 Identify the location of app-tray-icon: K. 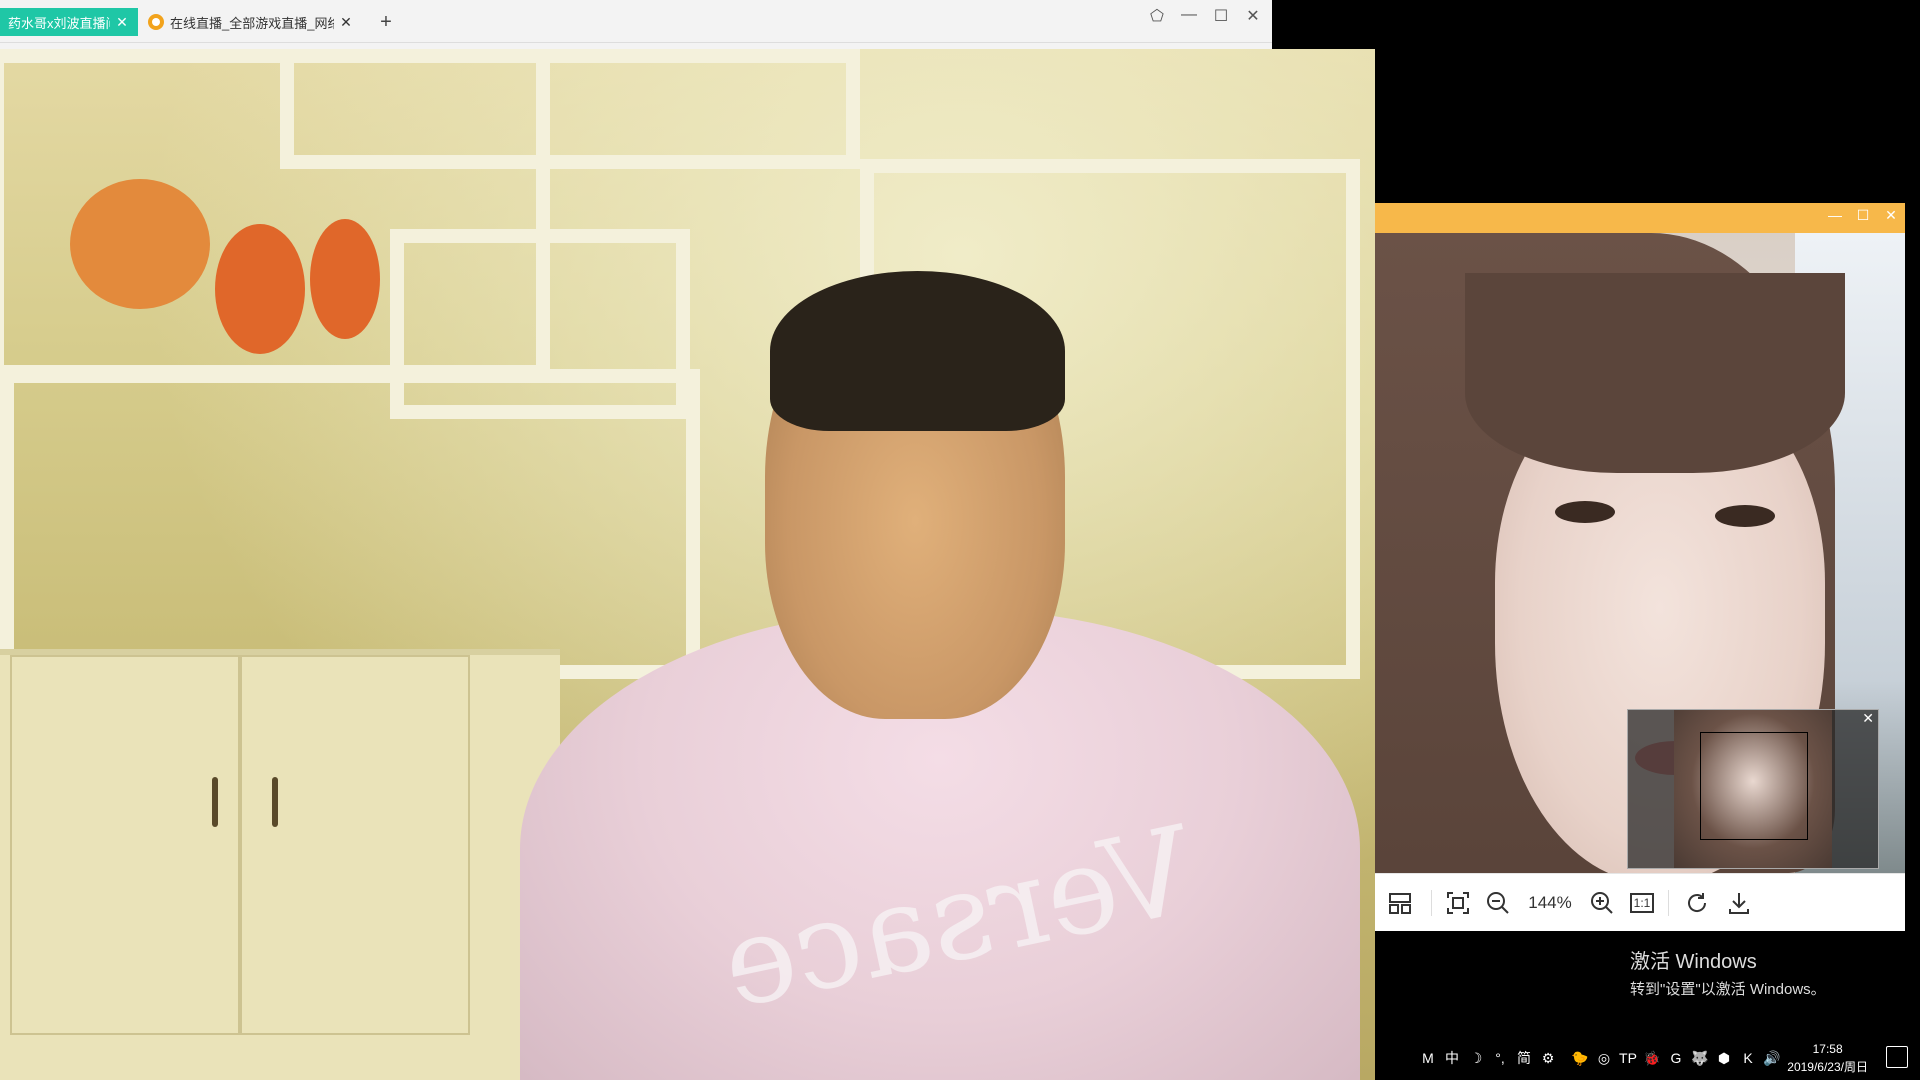
(1748, 1058).